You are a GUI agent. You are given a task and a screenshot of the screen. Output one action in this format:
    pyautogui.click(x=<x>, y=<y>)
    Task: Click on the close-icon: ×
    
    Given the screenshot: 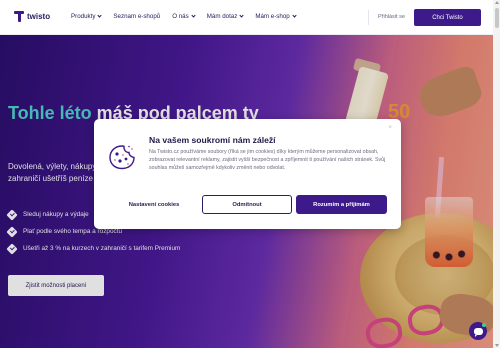 What is the action you would take?
    pyautogui.click(x=390, y=128)
    